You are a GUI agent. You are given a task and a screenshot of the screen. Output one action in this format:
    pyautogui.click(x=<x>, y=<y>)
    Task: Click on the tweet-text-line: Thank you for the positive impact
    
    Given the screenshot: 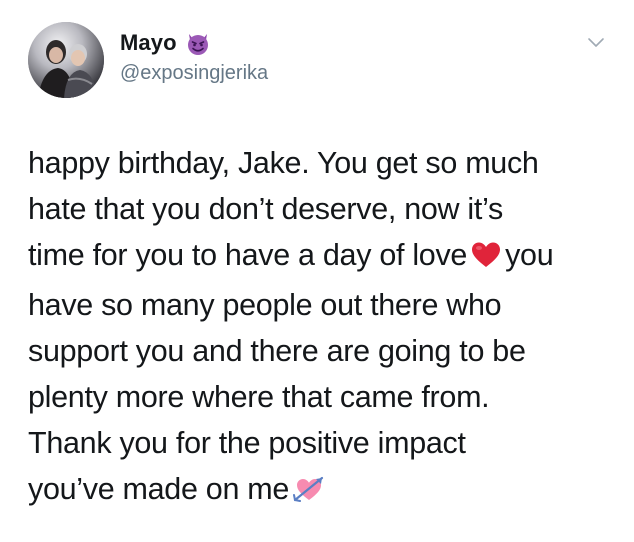 What is the action you would take?
    pyautogui.click(x=247, y=443)
    